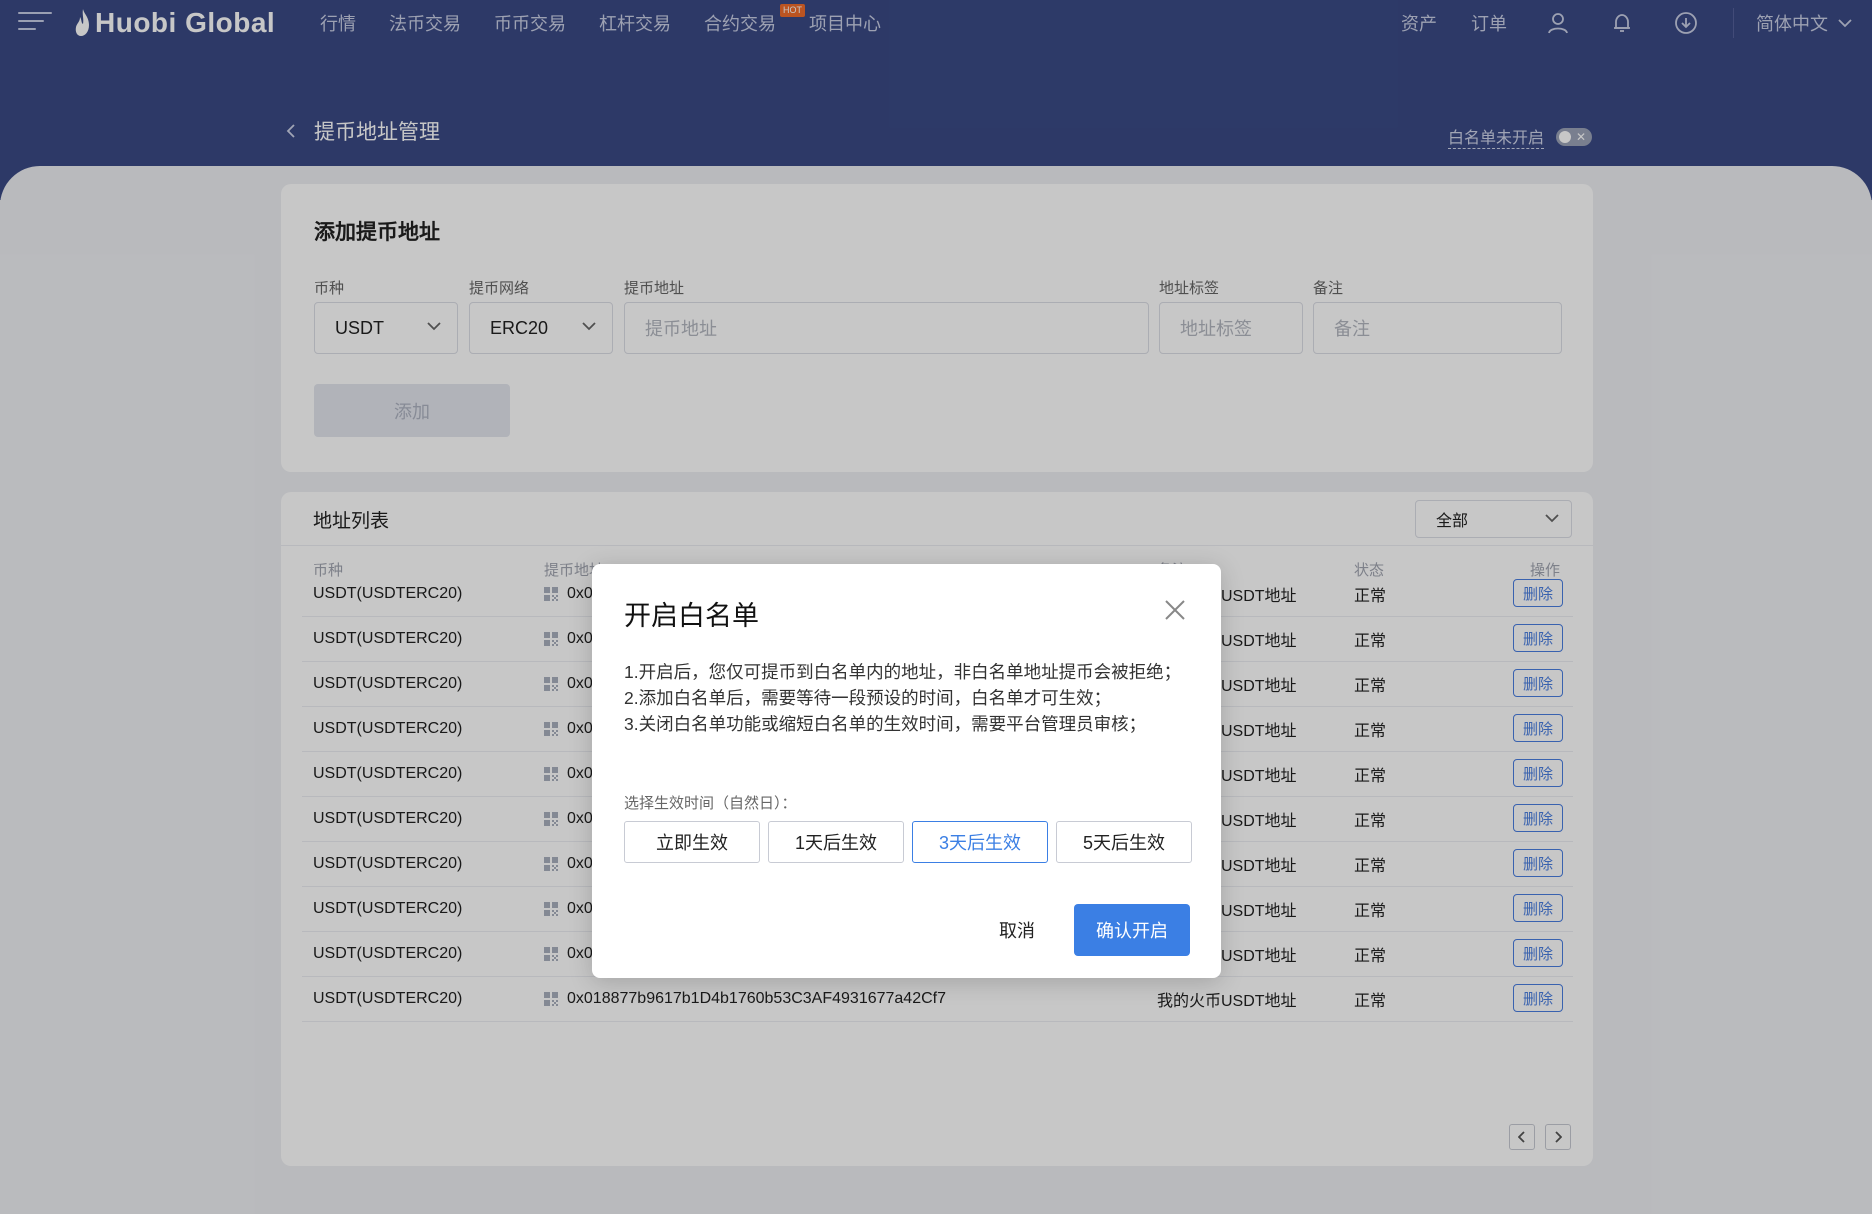  I want to click on close-icon, so click(1175, 610).